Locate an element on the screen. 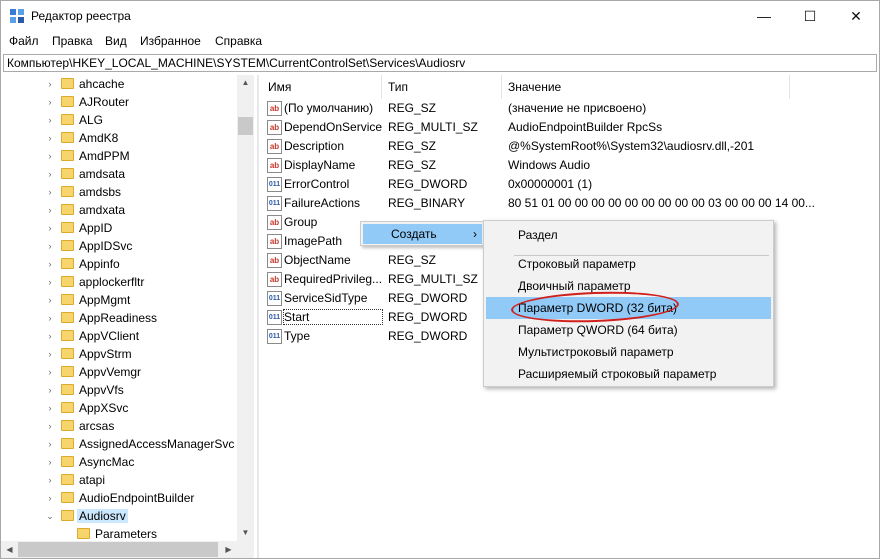  value-row: 011 ErrorControl REG_DWORD 0x00000001 (1) is located at coordinates (570, 184).